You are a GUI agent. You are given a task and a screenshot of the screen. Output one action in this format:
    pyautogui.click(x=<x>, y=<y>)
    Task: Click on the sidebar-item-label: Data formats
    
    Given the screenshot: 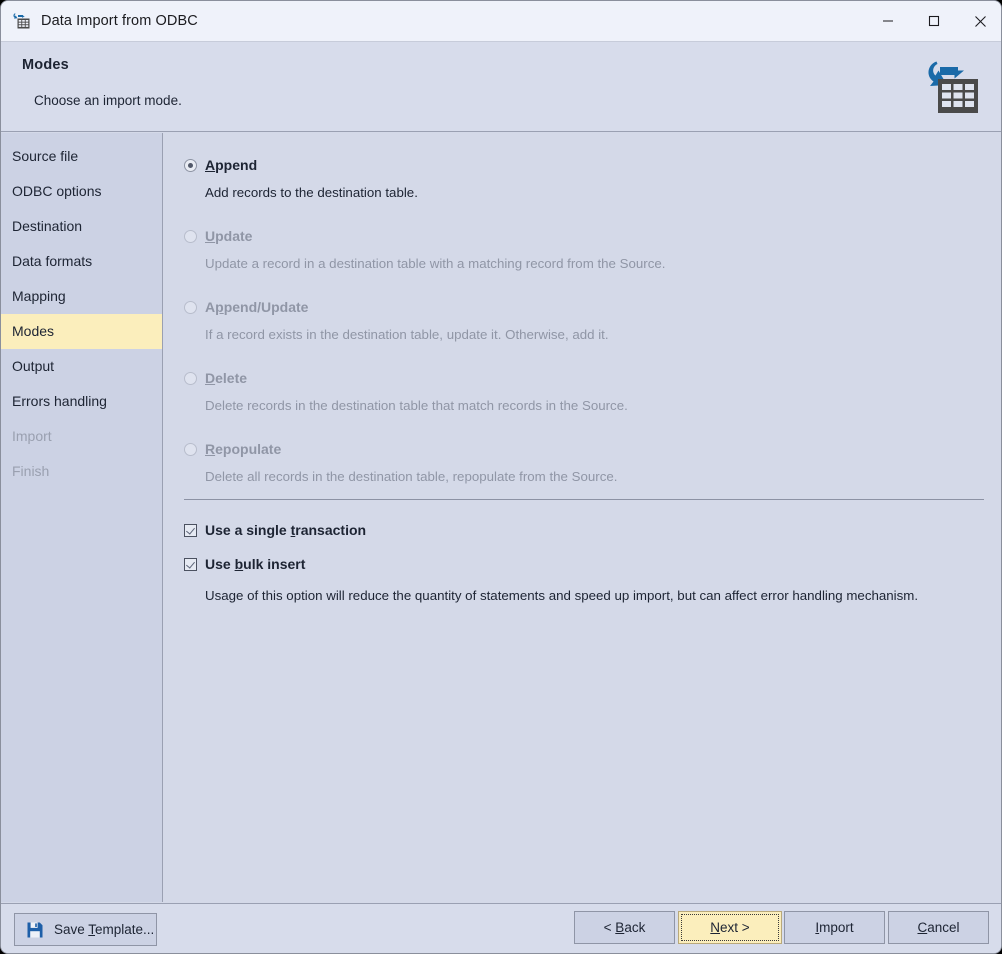 What is the action you would take?
    pyautogui.click(x=52, y=261)
    